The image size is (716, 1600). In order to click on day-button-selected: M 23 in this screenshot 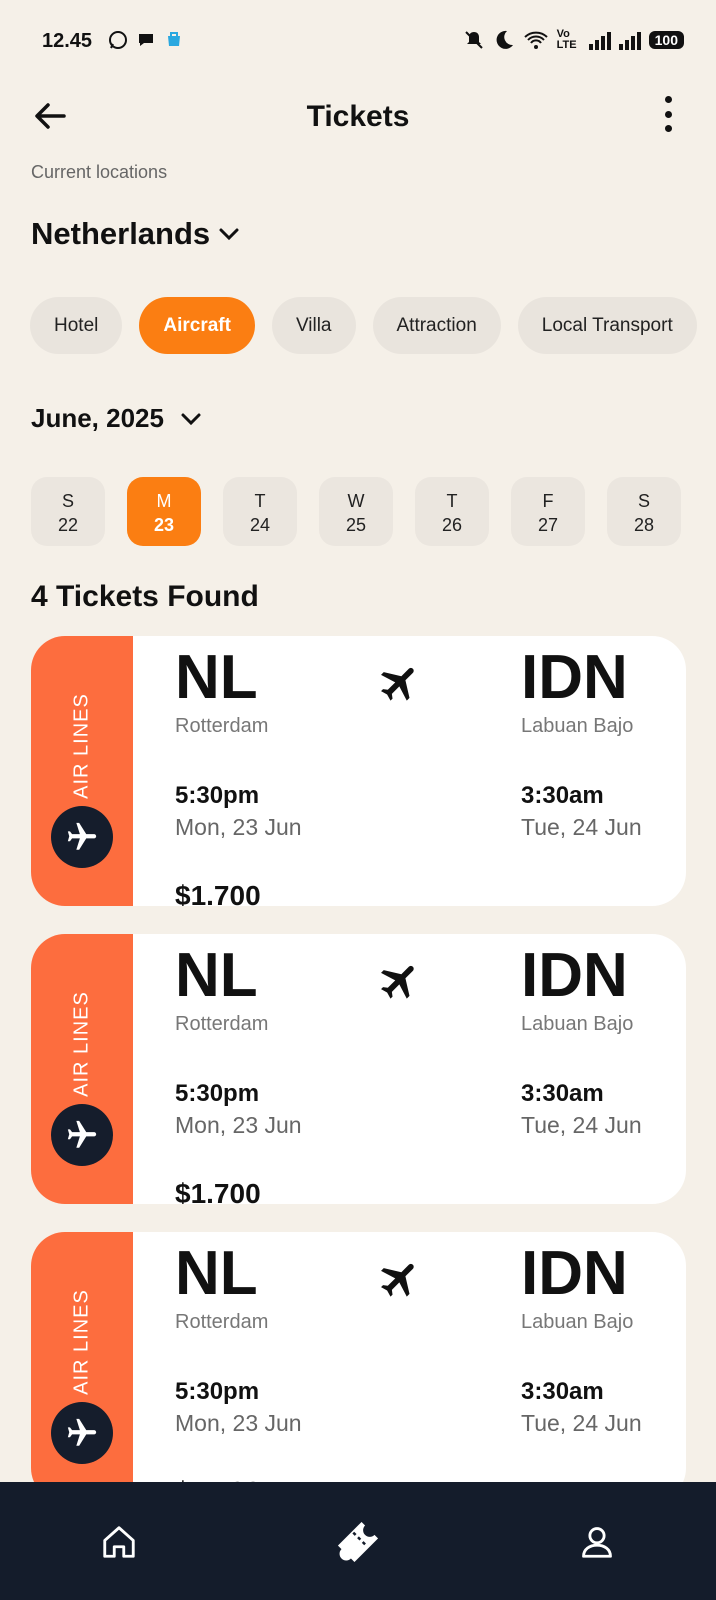, I will do `click(164, 511)`.